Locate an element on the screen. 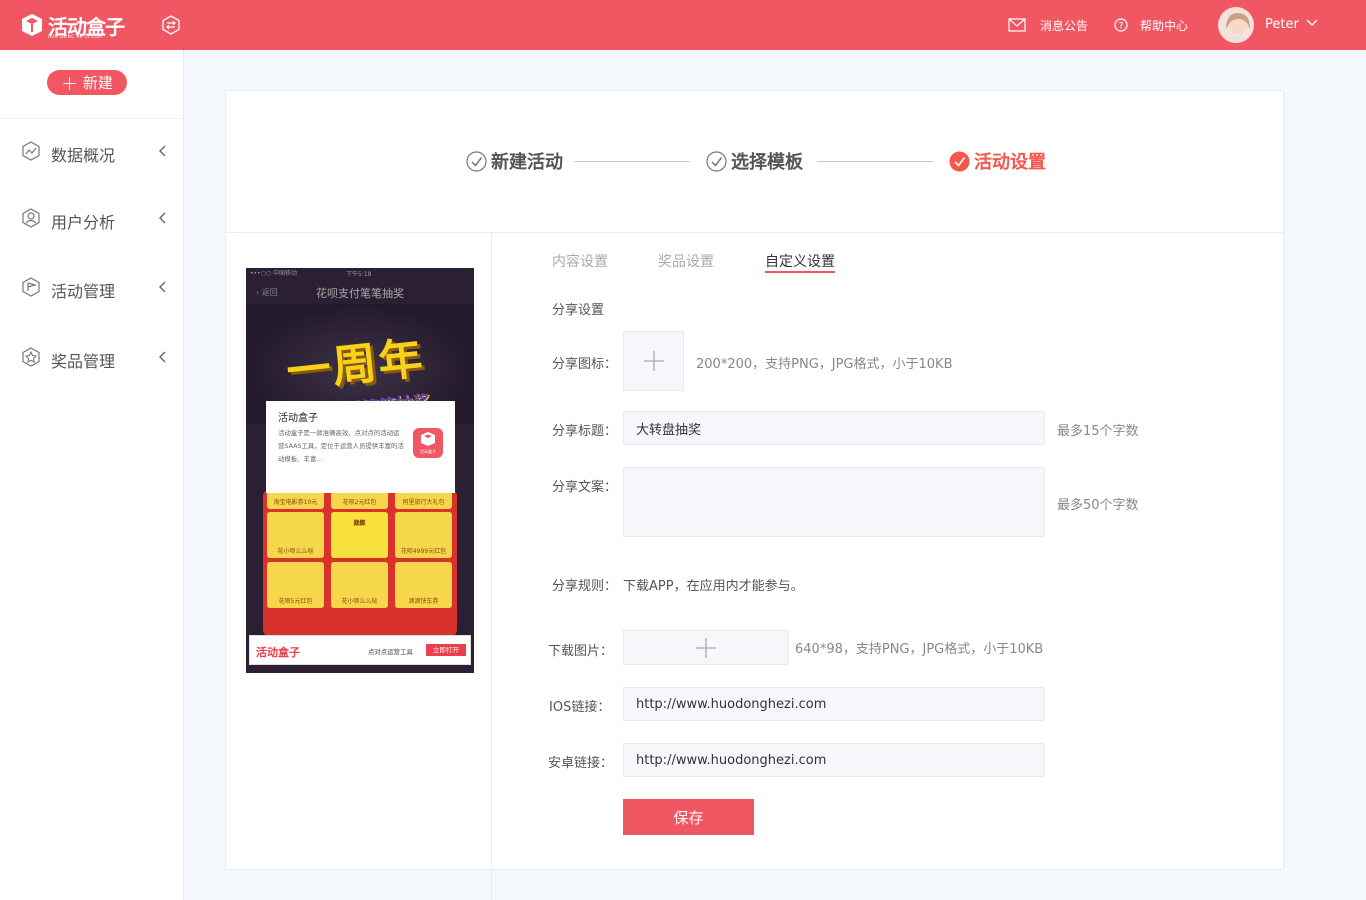 The image size is (1366, 900). sidebar-divider is located at coordinates (92, 118).